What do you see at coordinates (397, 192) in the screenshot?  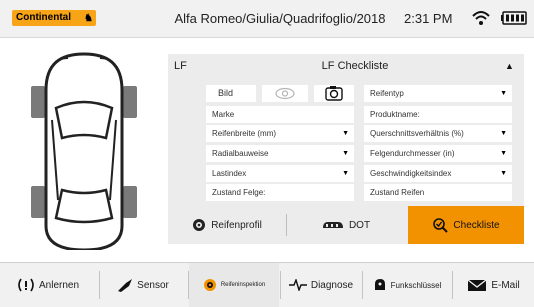 I see `zustand-reifen-label: Zustand Reifen` at bounding box center [397, 192].